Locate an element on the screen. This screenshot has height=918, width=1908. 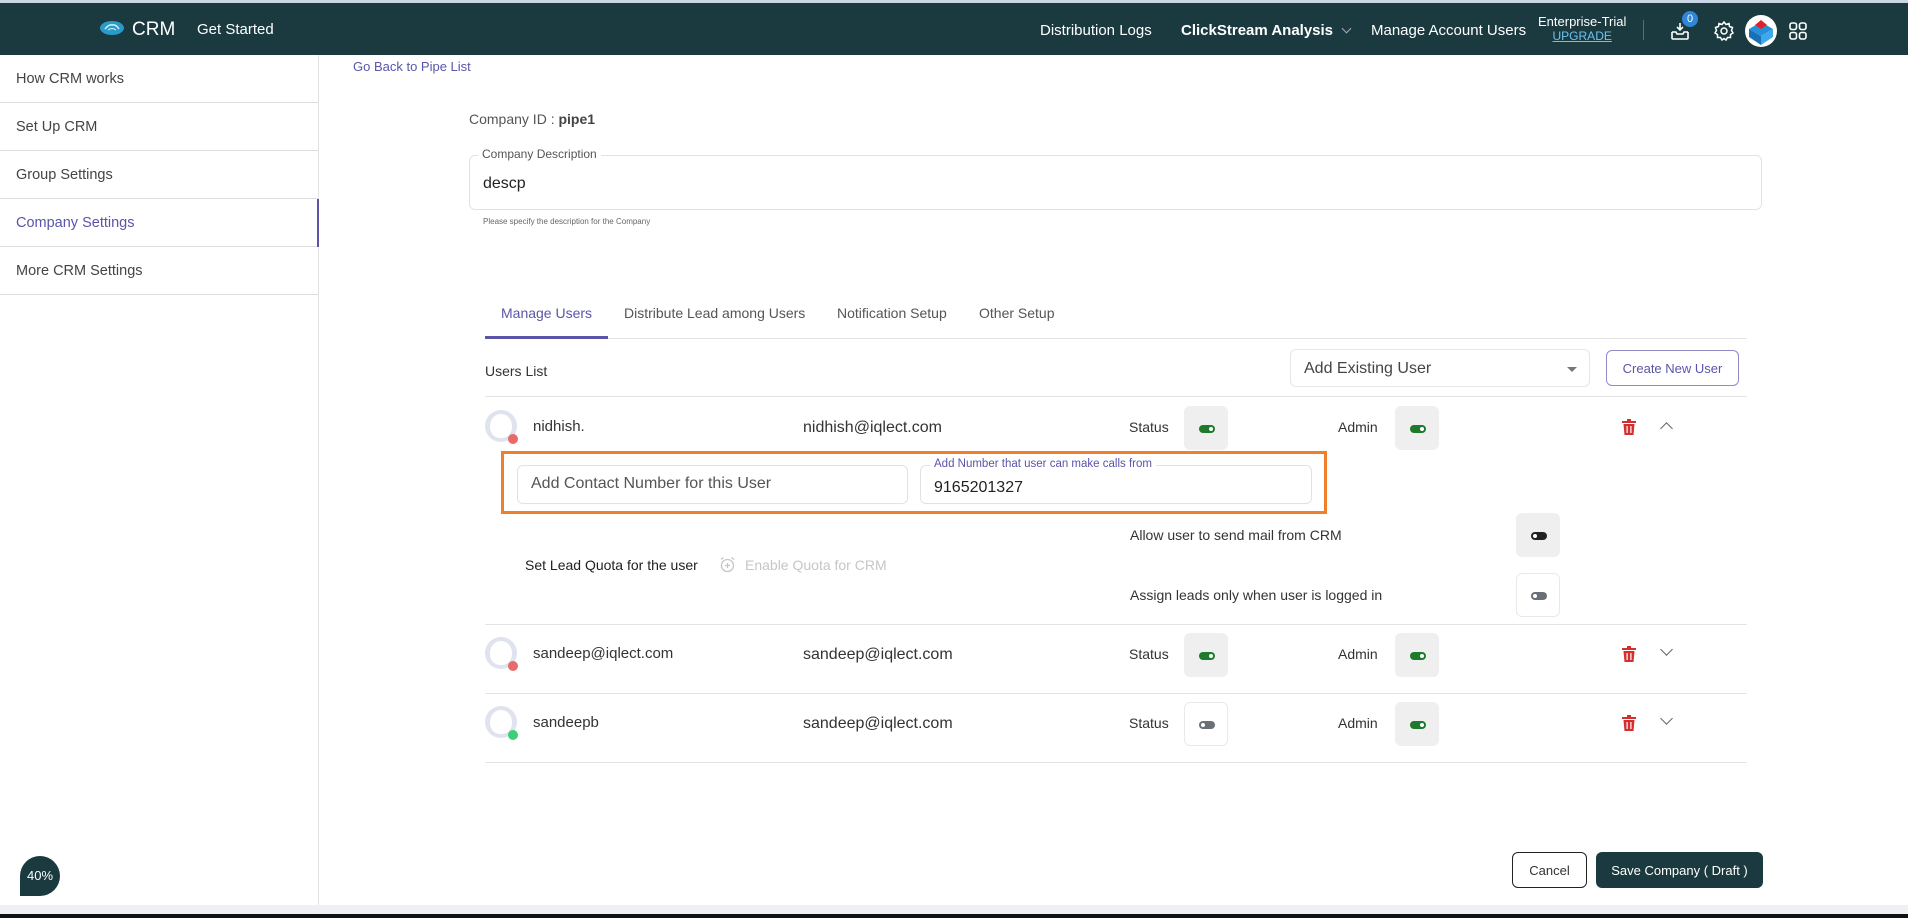
company-id: Company ID : pipe1 is located at coordinates (532, 119).